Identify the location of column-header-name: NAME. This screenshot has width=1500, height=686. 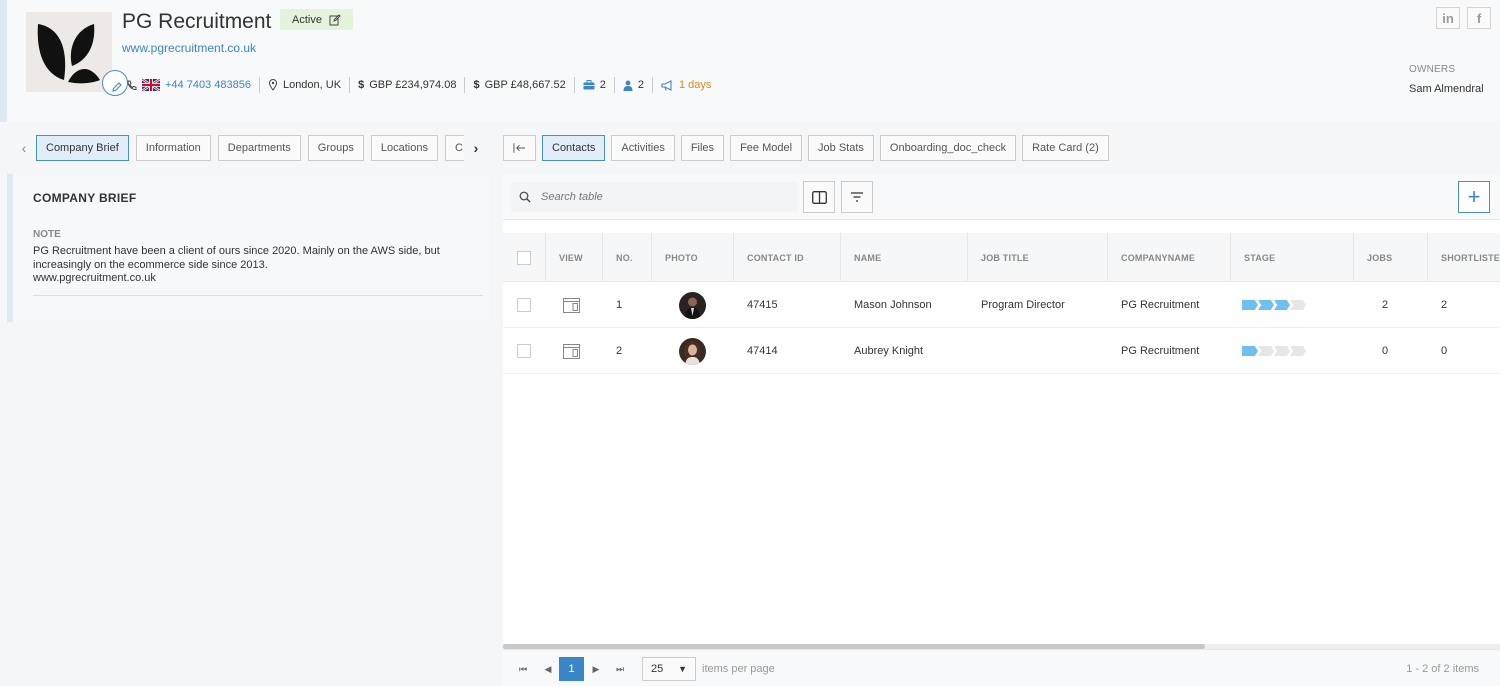
(903, 257).